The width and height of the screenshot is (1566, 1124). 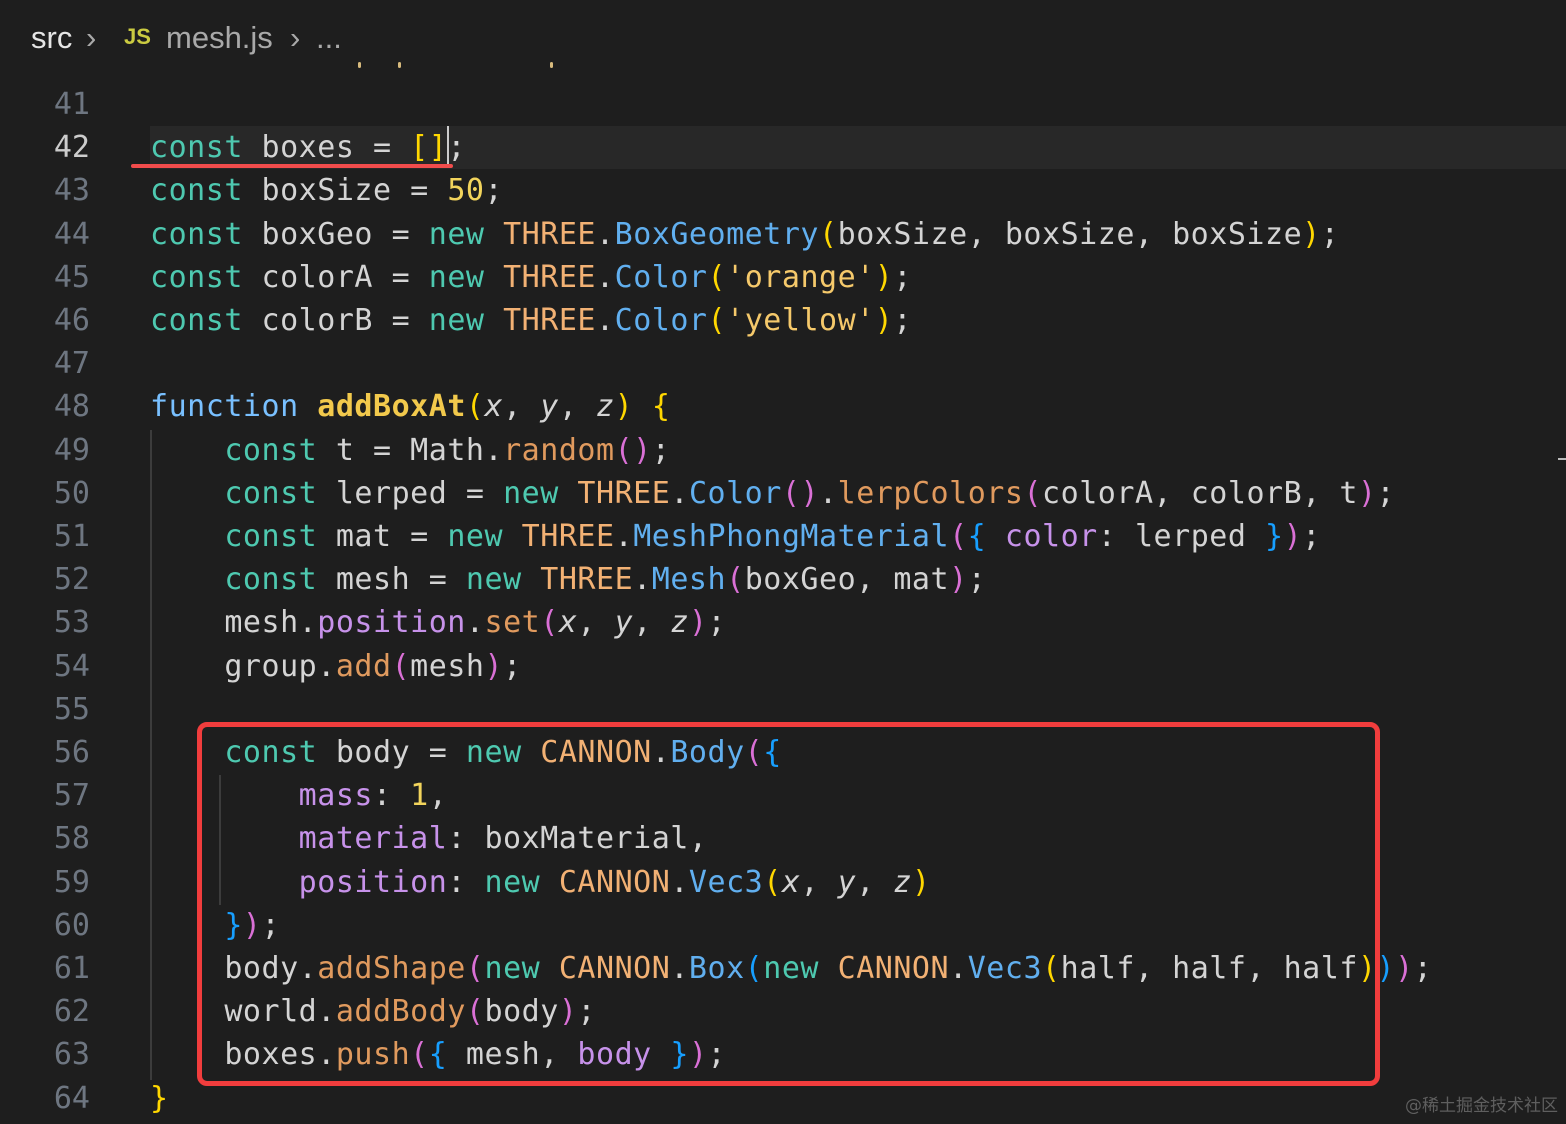 I want to click on code-token: ., so click(x=828, y=493).